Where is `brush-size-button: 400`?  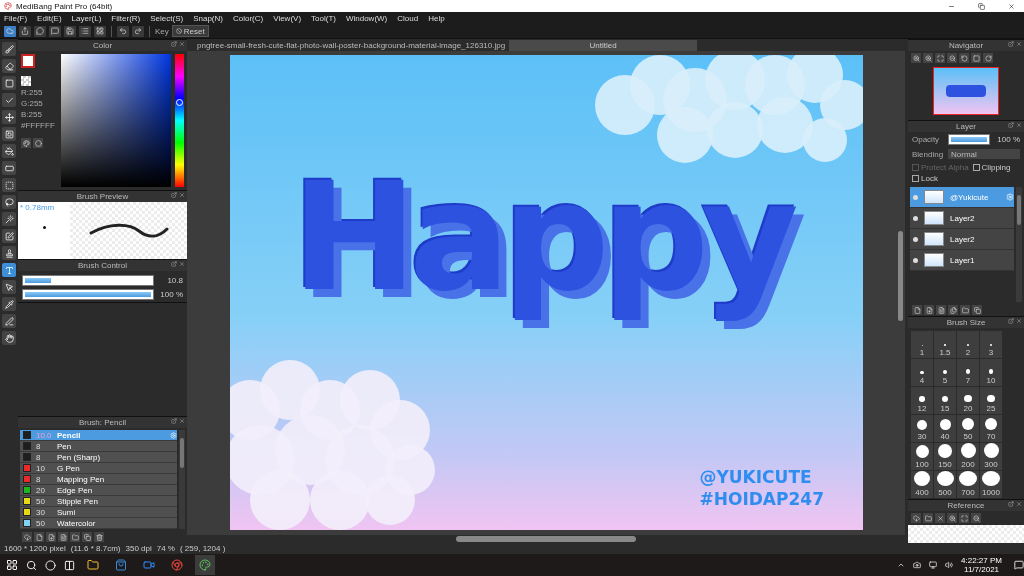
brush-size-button: 400 is located at coordinates (922, 484).